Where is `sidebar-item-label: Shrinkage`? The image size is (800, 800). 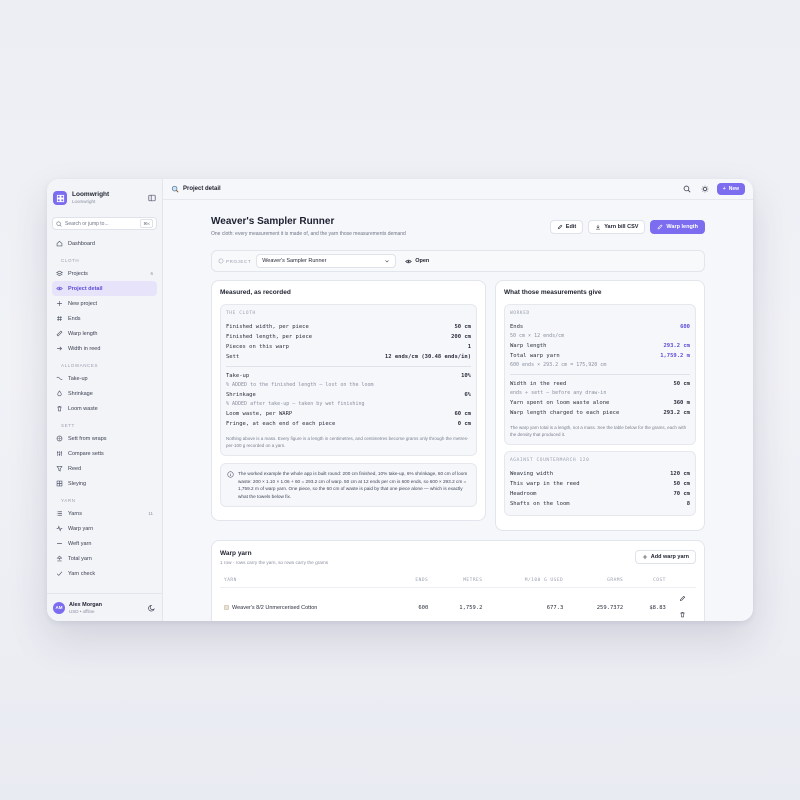
sidebar-item-label: Shrinkage is located at coordinates (80, 393).